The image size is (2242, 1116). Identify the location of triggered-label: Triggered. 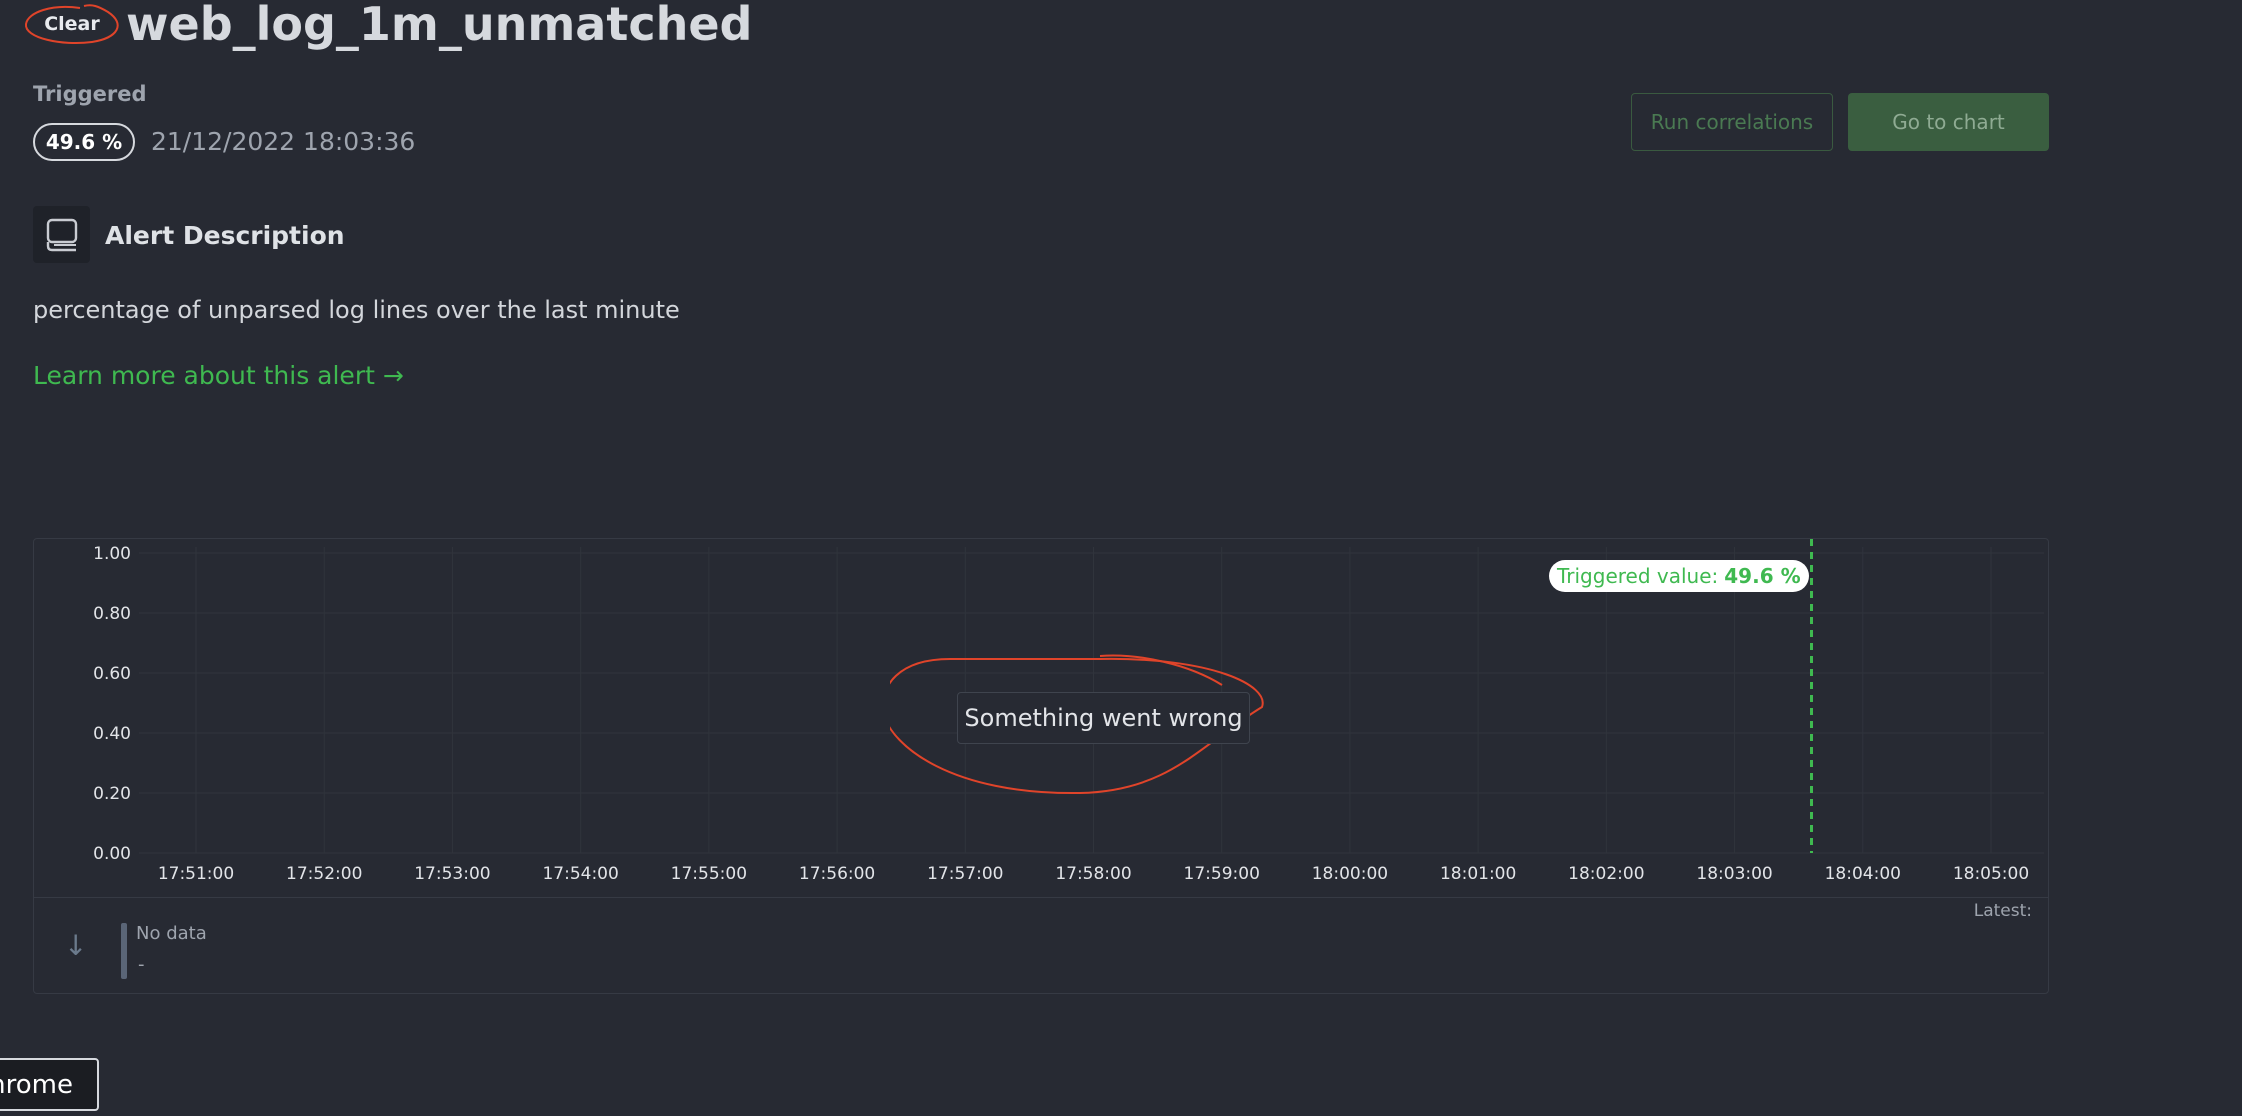
(90, 94).